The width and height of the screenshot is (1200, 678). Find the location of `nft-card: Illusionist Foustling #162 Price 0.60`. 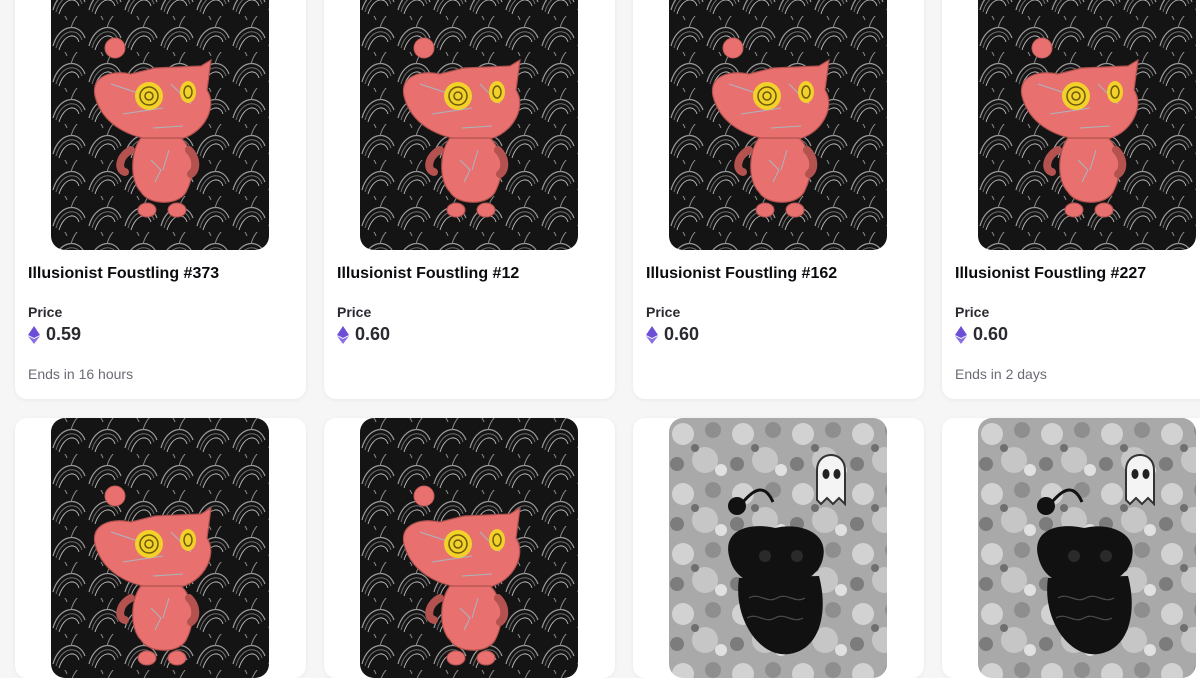

nft-card: Illusionist Foustling #162 Price 0.60 is located at coordinates (778, 199).